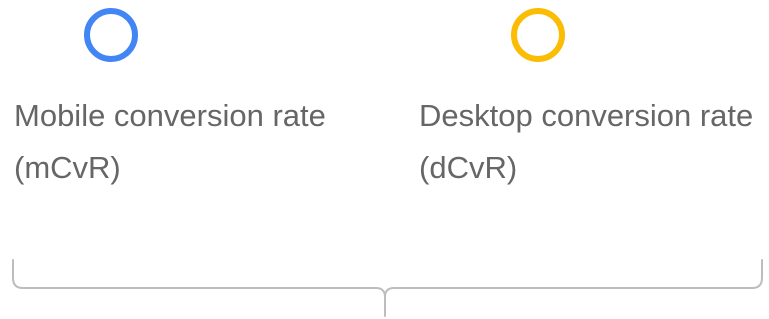  Describe the element at coordinates (170, 142) in the screenshot. I see `metric-label: Mobile conversion rate (mCvR)` at that location.